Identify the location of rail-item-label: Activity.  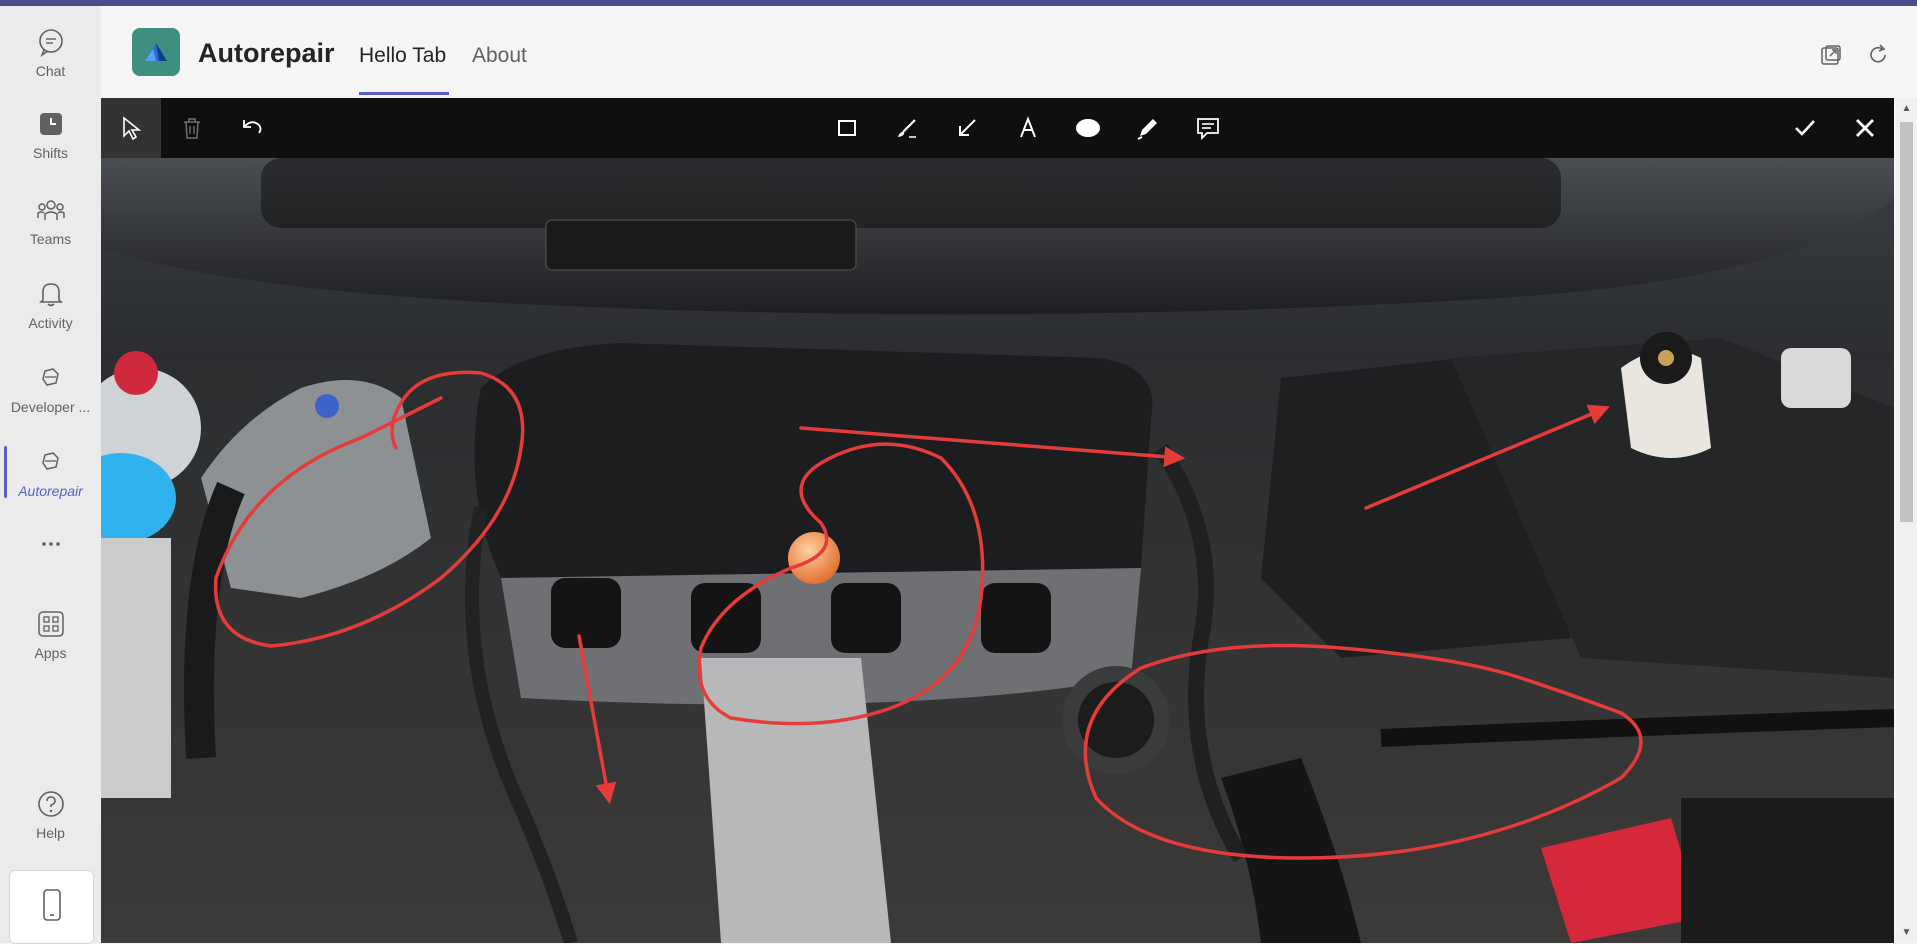
(50, 323).